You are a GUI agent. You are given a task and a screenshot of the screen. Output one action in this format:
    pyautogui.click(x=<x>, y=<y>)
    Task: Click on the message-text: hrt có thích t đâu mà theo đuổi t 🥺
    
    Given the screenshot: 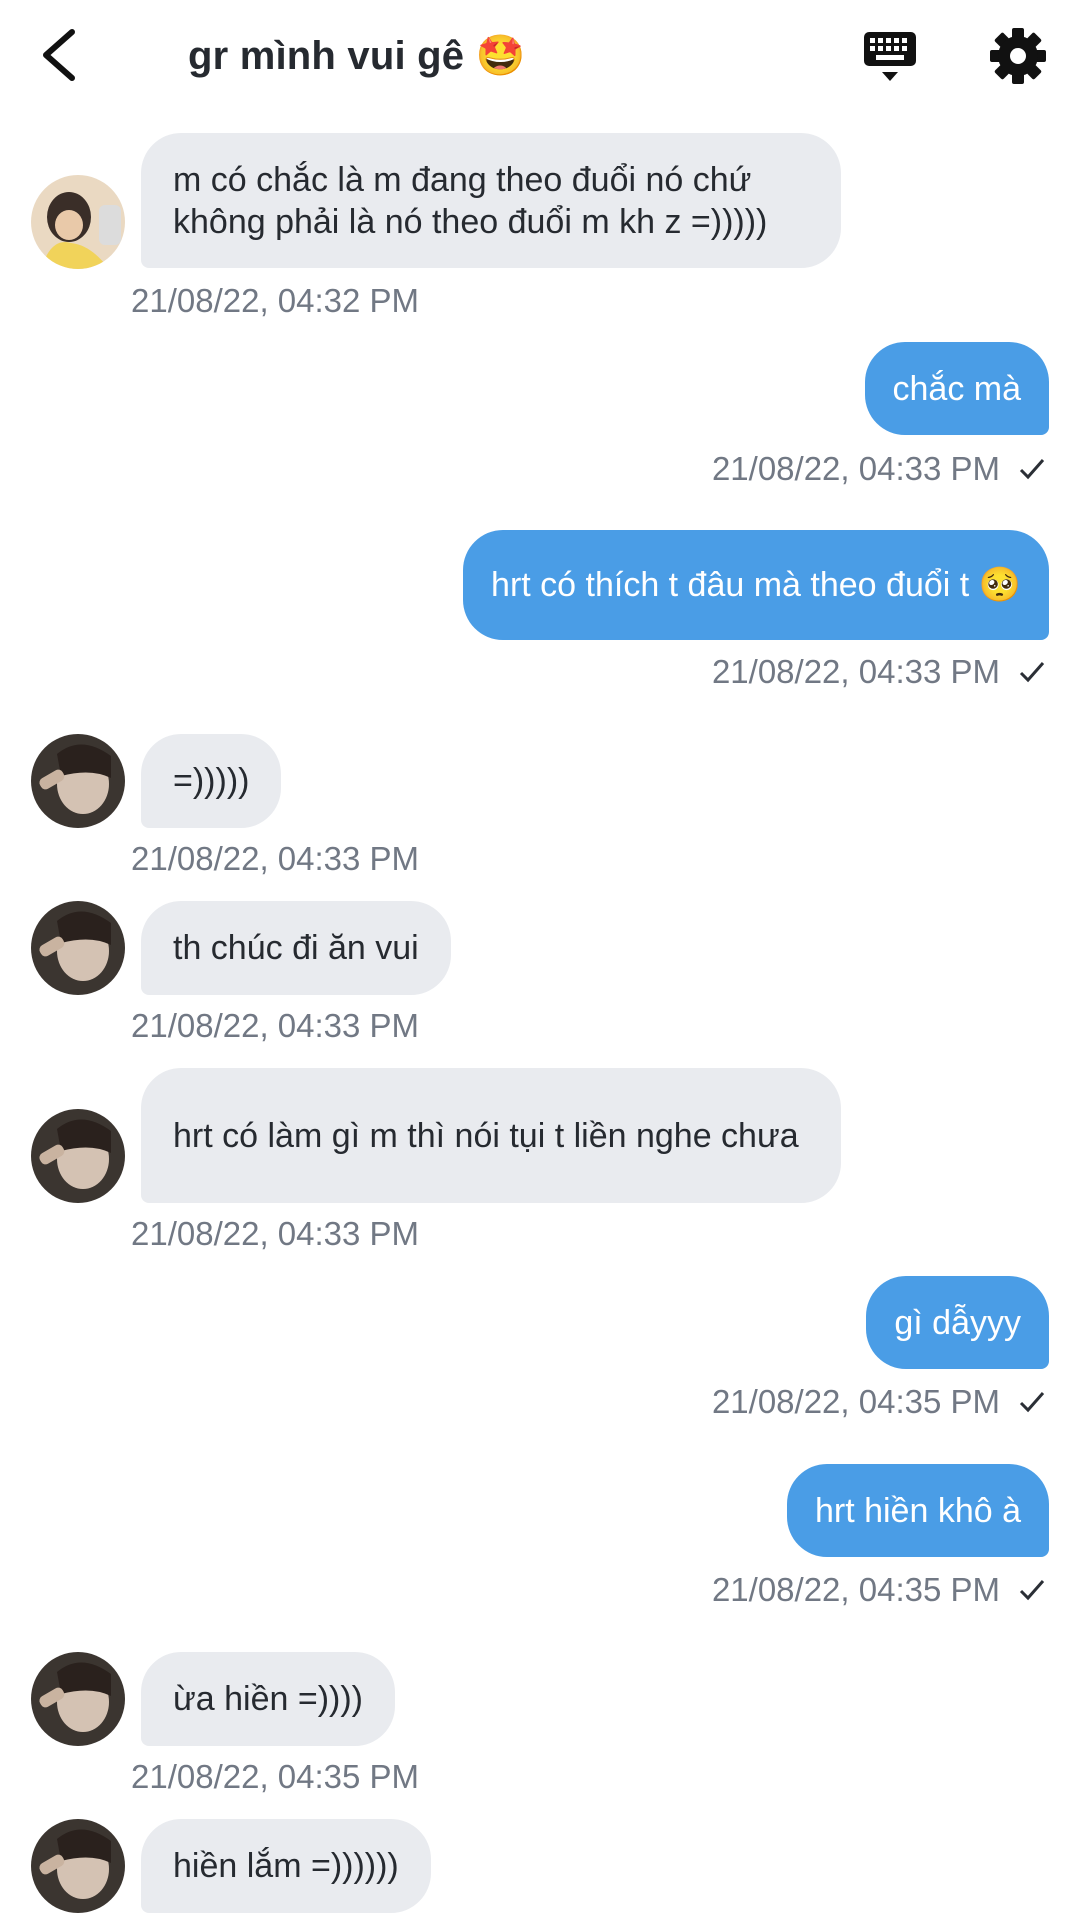 What is the action you would take?
    pyautogui.click(x=756, y=585)
    